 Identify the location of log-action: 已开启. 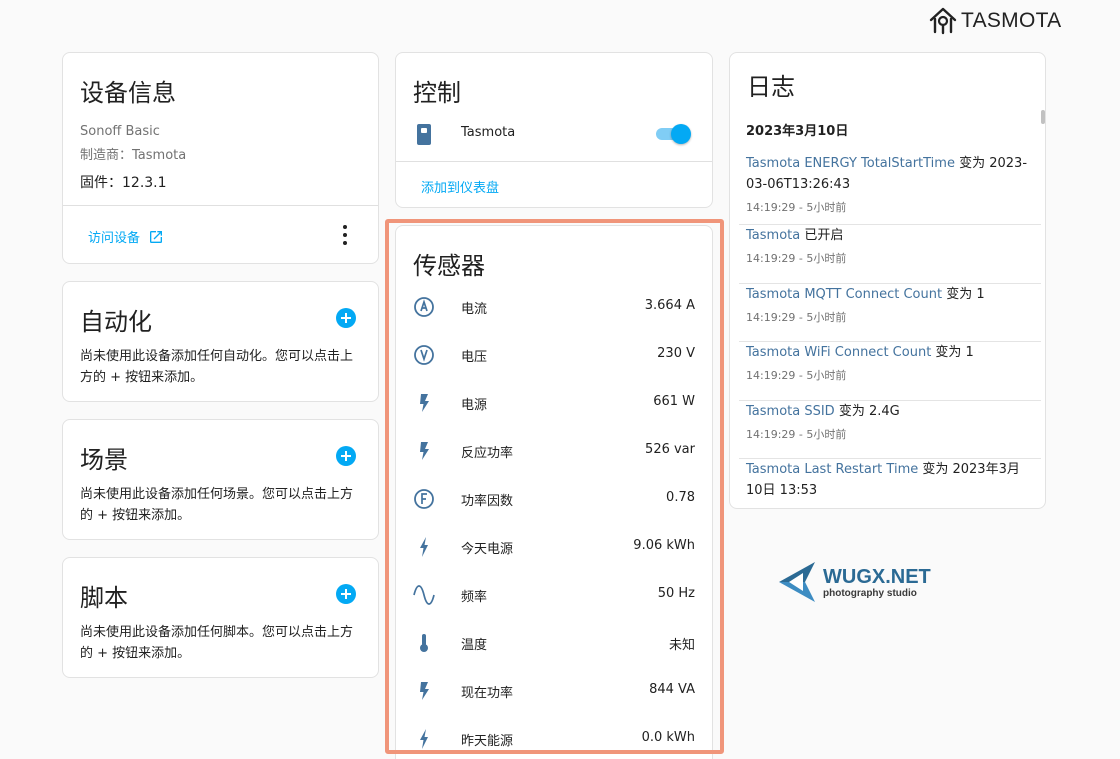
(822, 235).